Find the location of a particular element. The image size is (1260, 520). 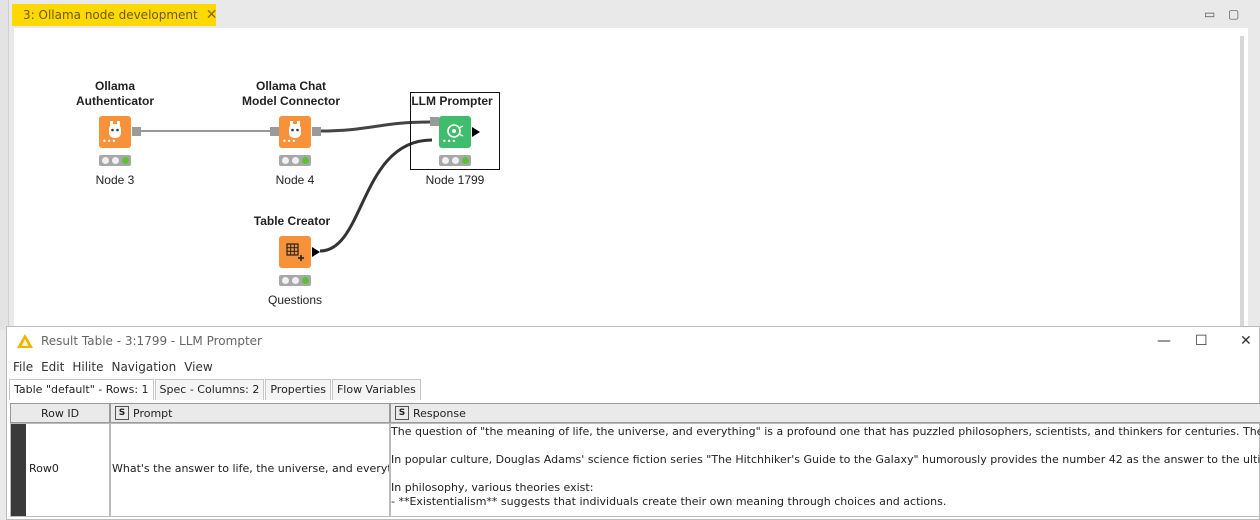

node-title-ollama-authenticator: Ollama Authenticator is located at coordinates (115, 94).